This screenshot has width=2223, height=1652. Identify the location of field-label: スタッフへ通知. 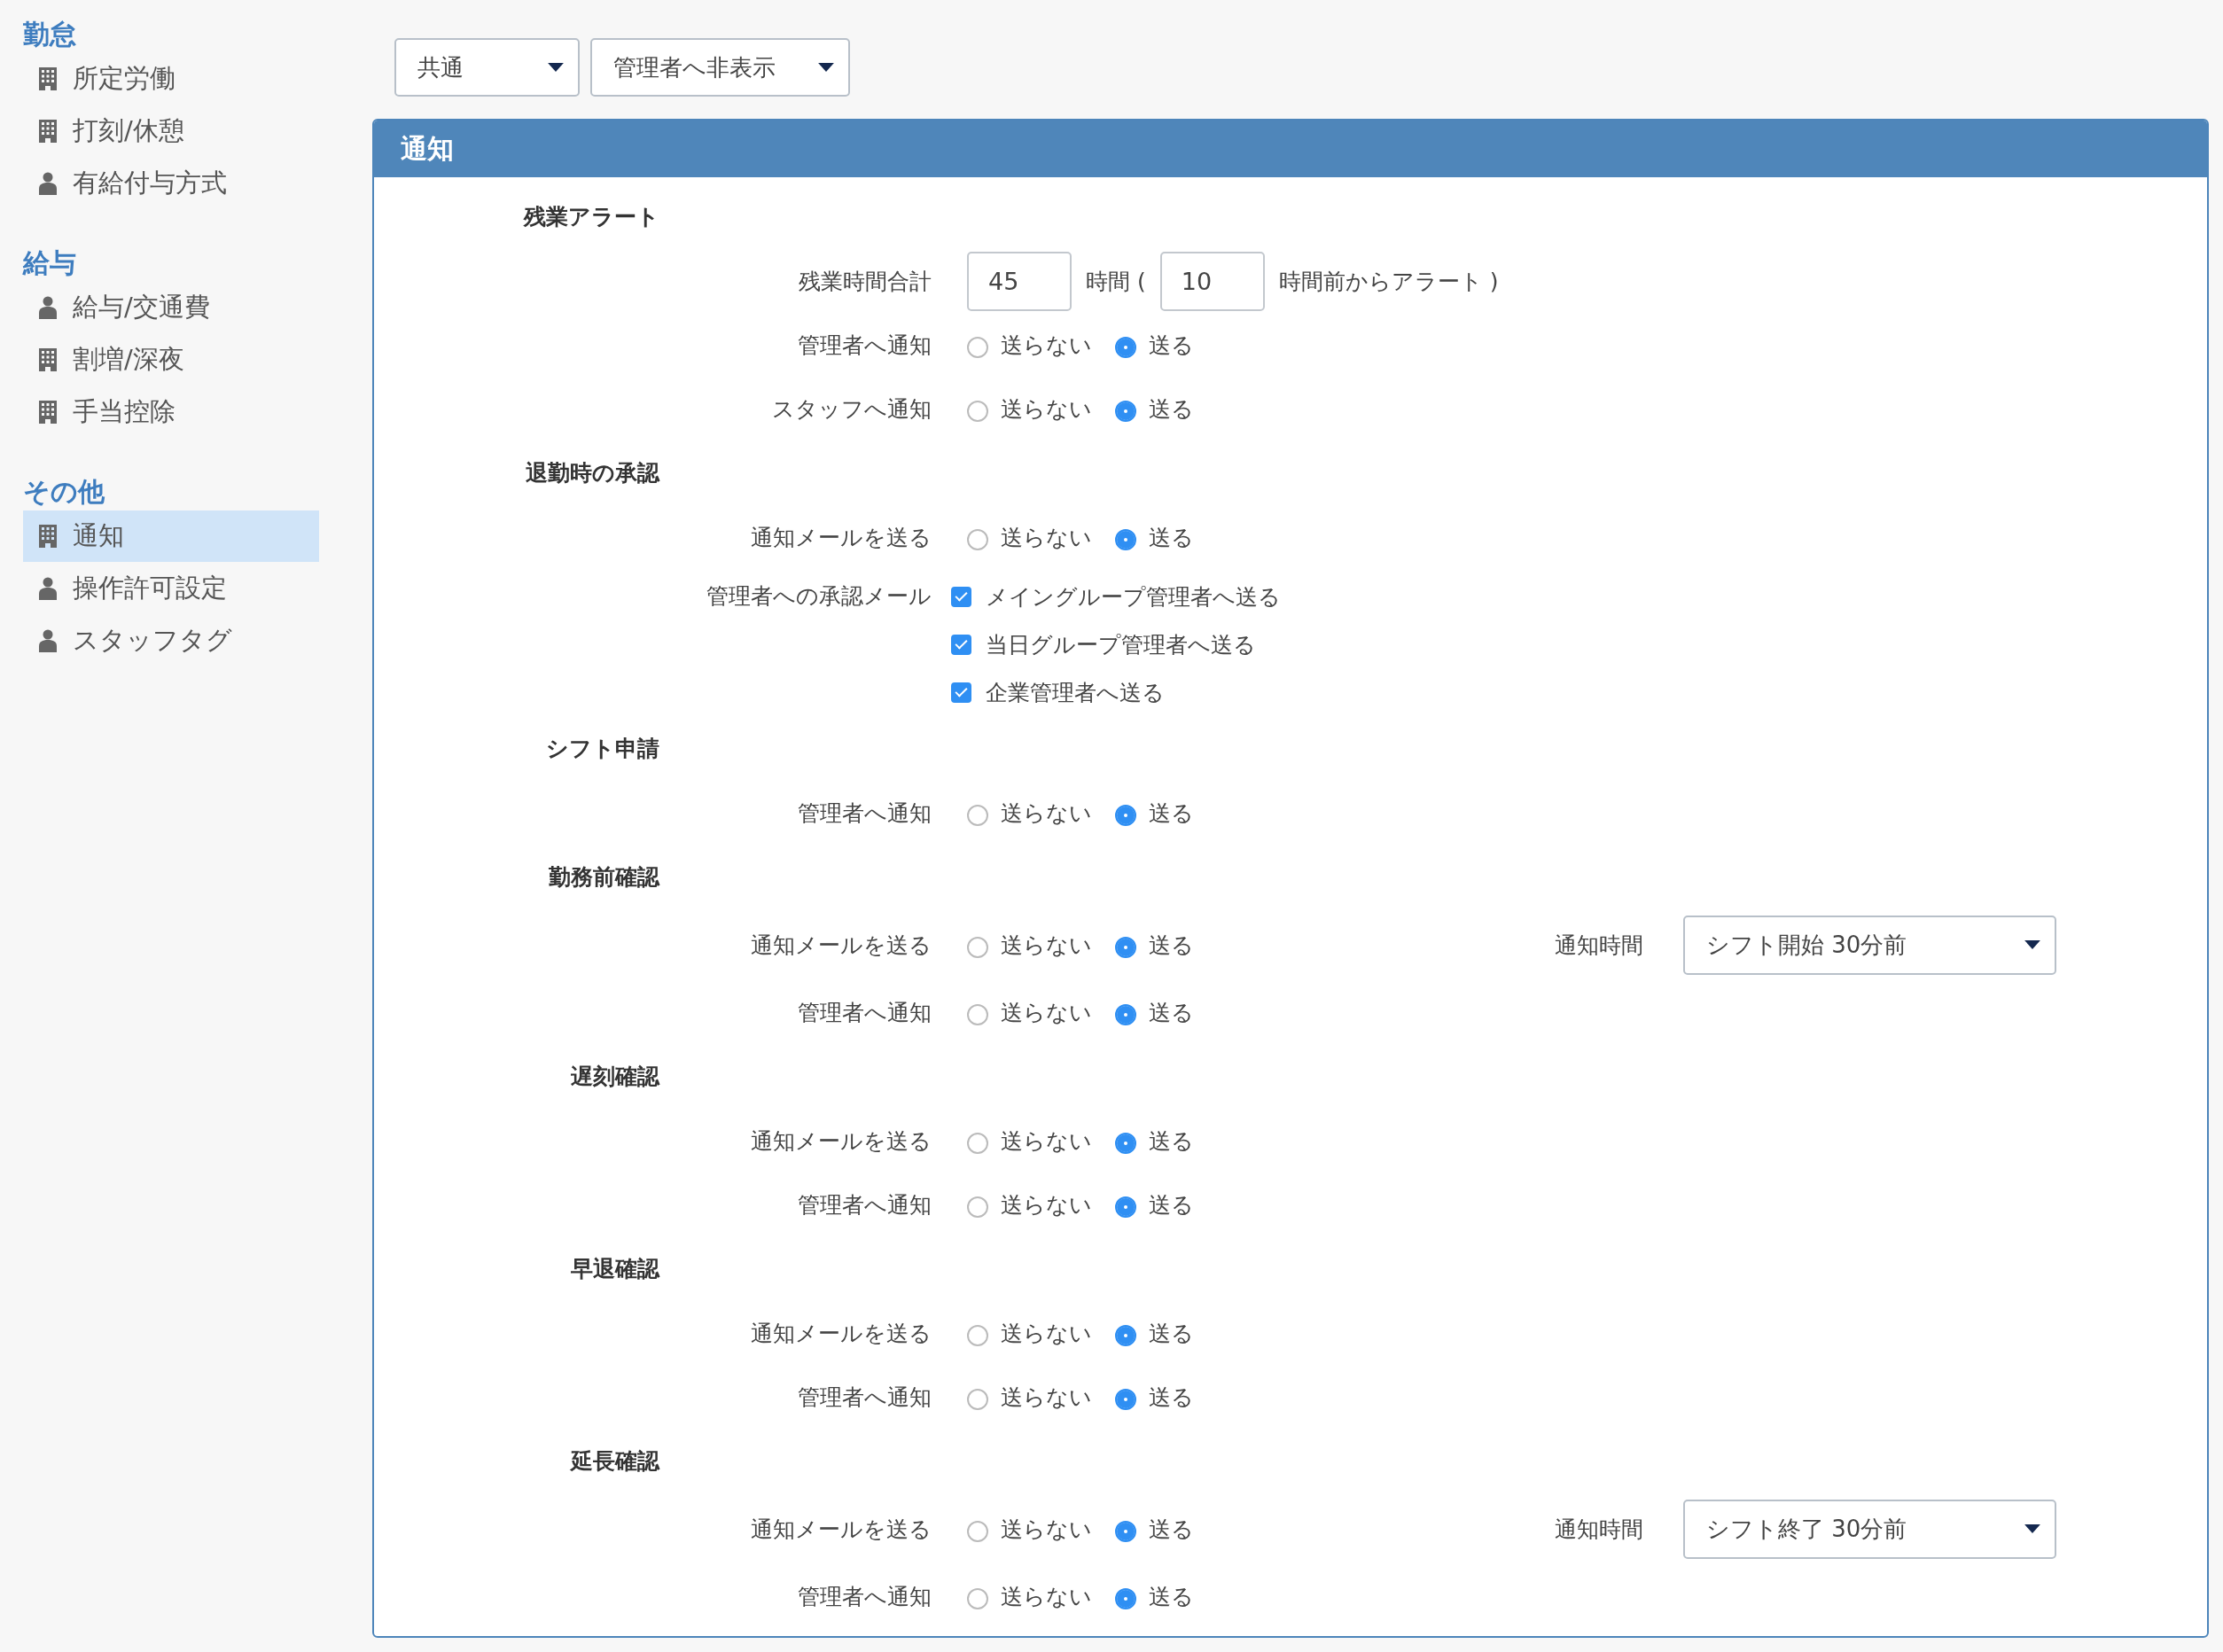
(851, 409).